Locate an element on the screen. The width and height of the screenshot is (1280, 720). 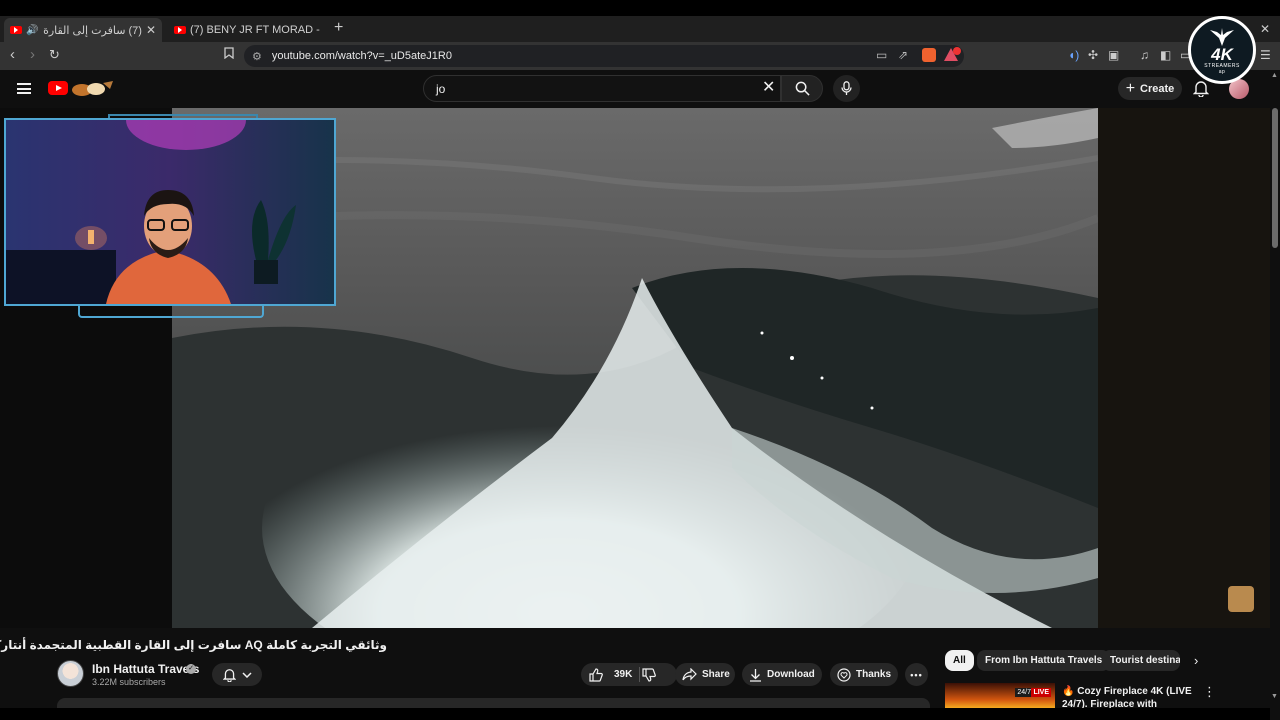
share-page-icon: ⇗ is located at coordinates (903, 55).